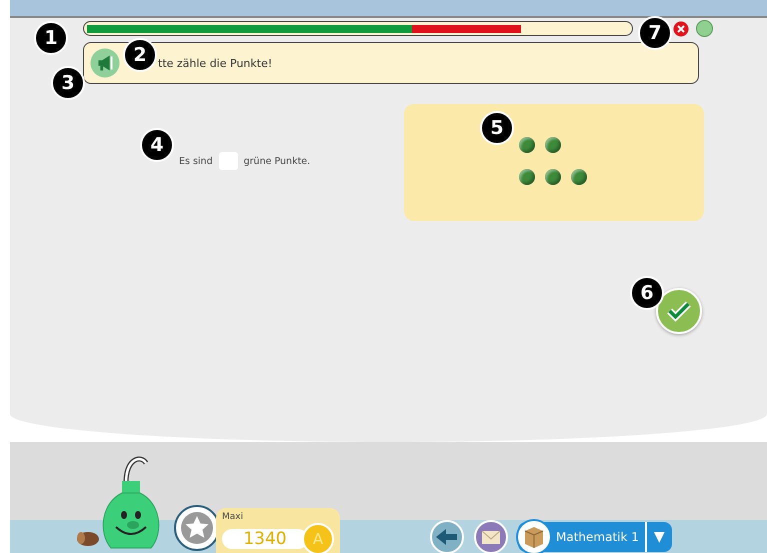 This screenshot has height=553, width=767. Describe the element at coordinates (277, 161) in the screenshot. I see `sentence-end: grüne Punkte.` at that location.